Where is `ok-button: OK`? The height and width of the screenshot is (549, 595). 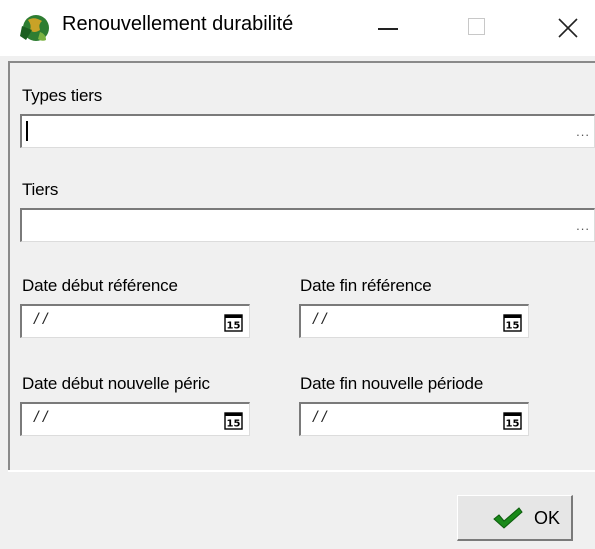
ok-button: OK is located at coordinates (515, 518).